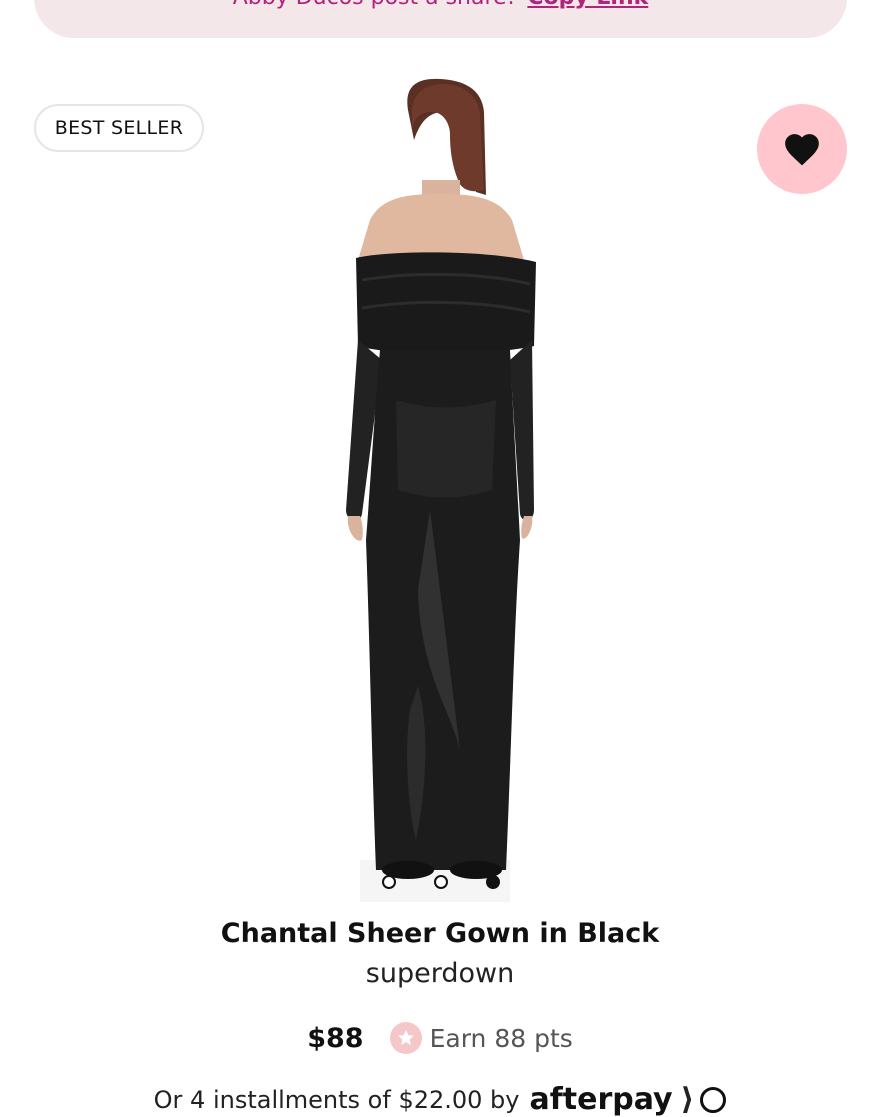 This screenshot has width=880, height=1117. Describe the element at coordinates (713, 1099) in the screenshot. I see `info-icon` at that location.